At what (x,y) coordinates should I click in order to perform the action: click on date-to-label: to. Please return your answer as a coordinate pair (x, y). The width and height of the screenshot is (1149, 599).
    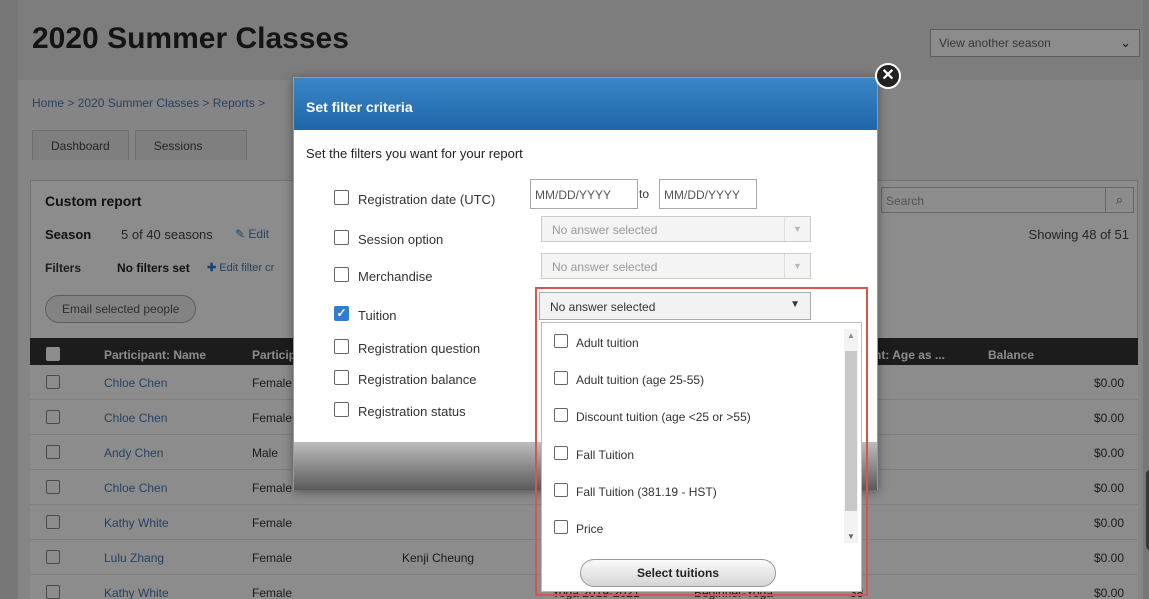
    Looking at the image, I should click on (644, 194).